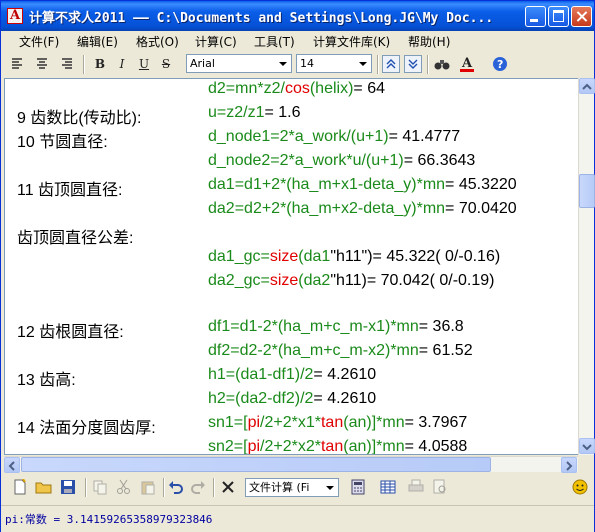  I want to click on assistant-icon, so click(580, 487).